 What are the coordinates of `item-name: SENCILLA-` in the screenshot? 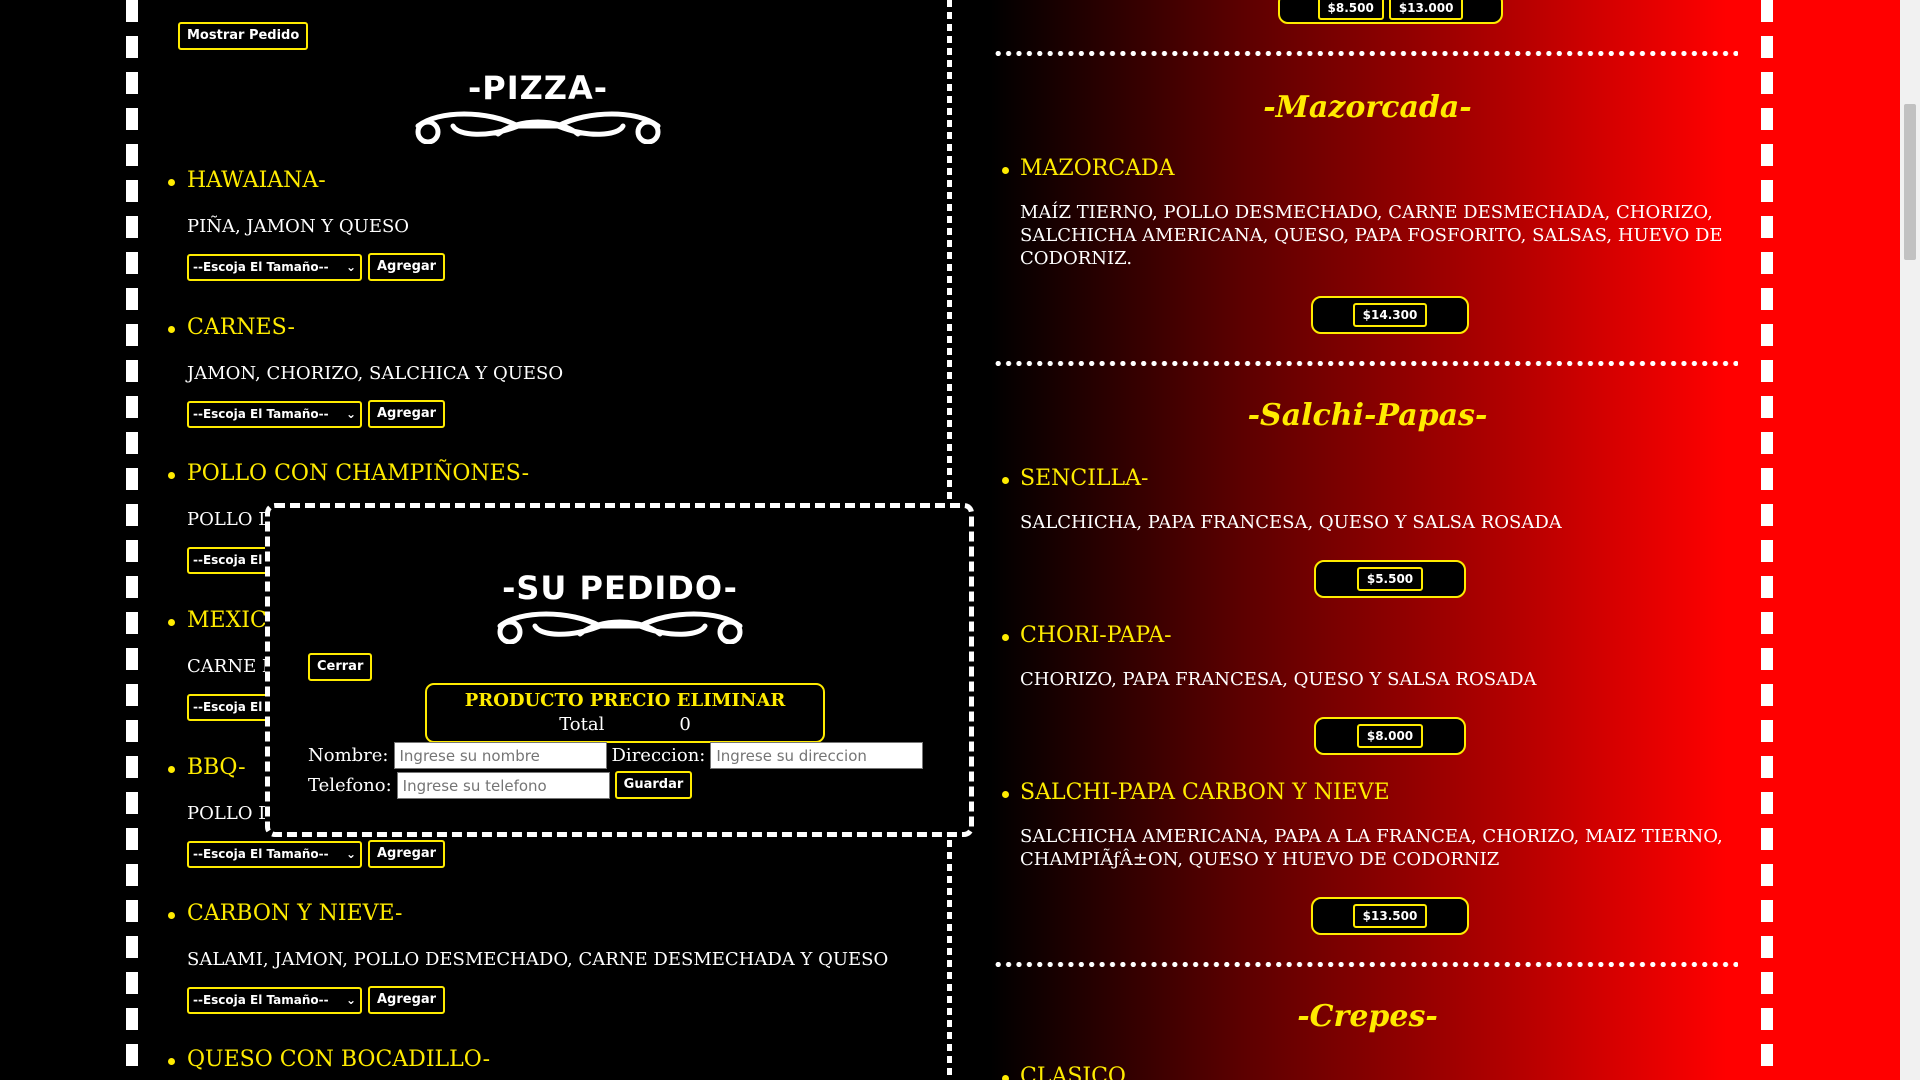 It's located at (1367, 479).